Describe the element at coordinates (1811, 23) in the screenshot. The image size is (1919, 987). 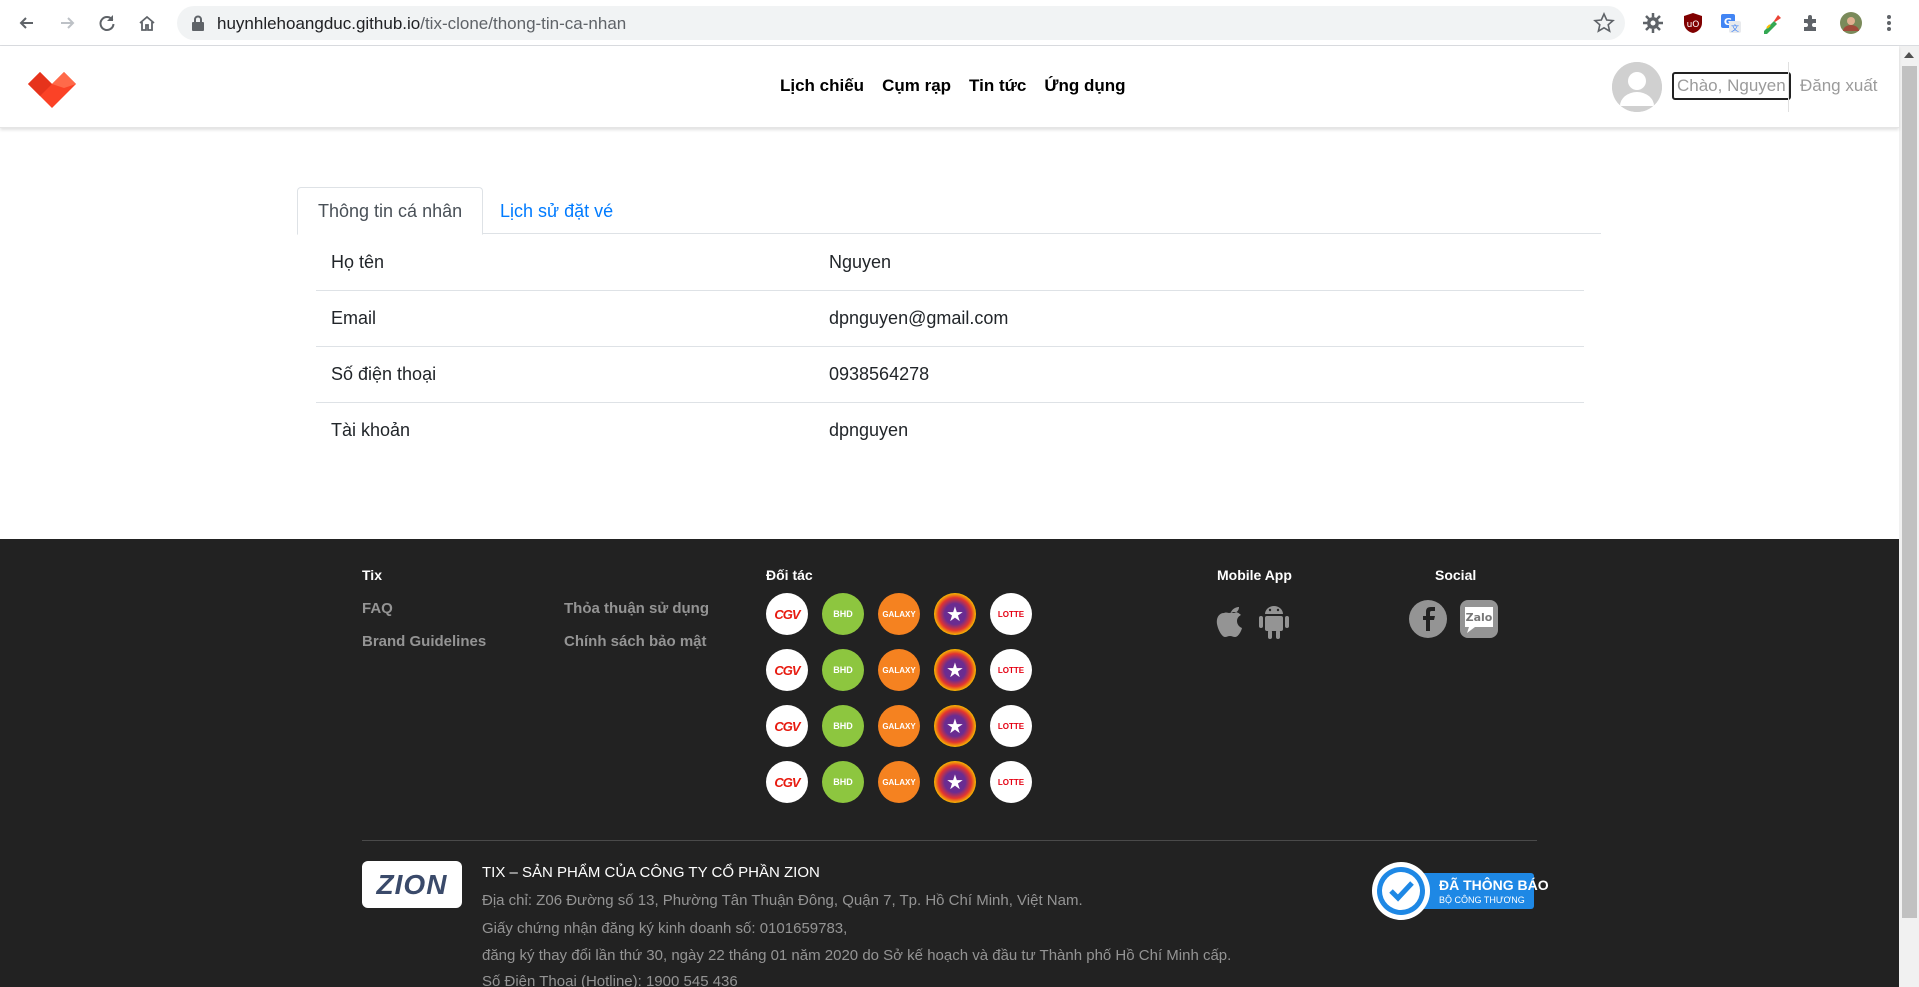
I see `puzzle-extensions-icon` at that location.